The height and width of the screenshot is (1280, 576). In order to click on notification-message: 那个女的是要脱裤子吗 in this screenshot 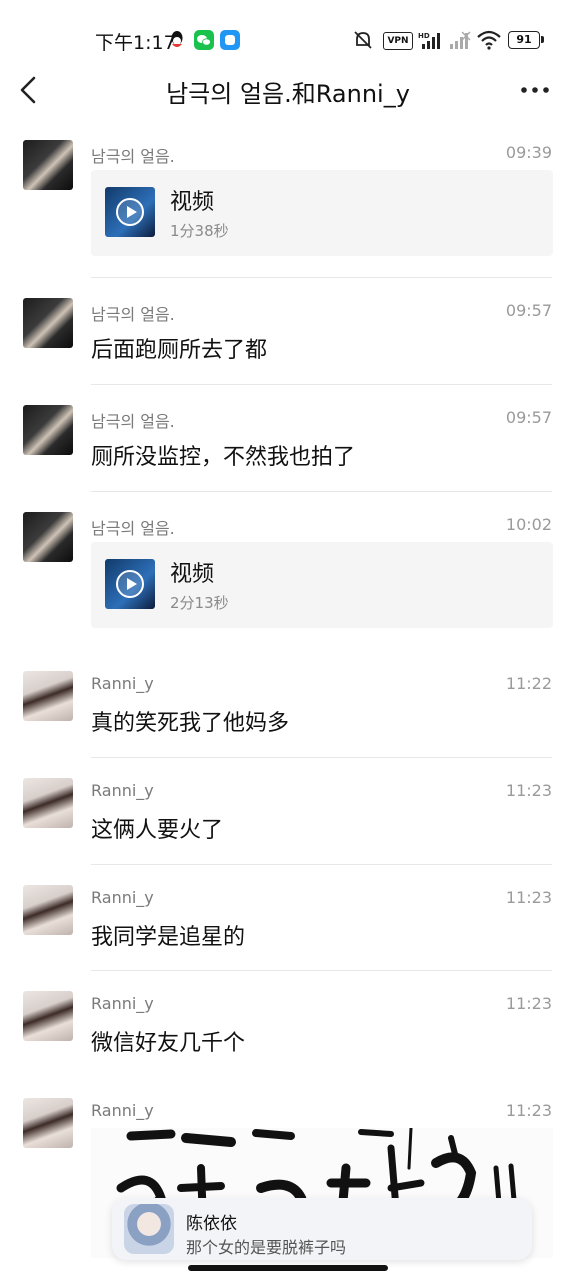, I will do `click(266, 1247)`.